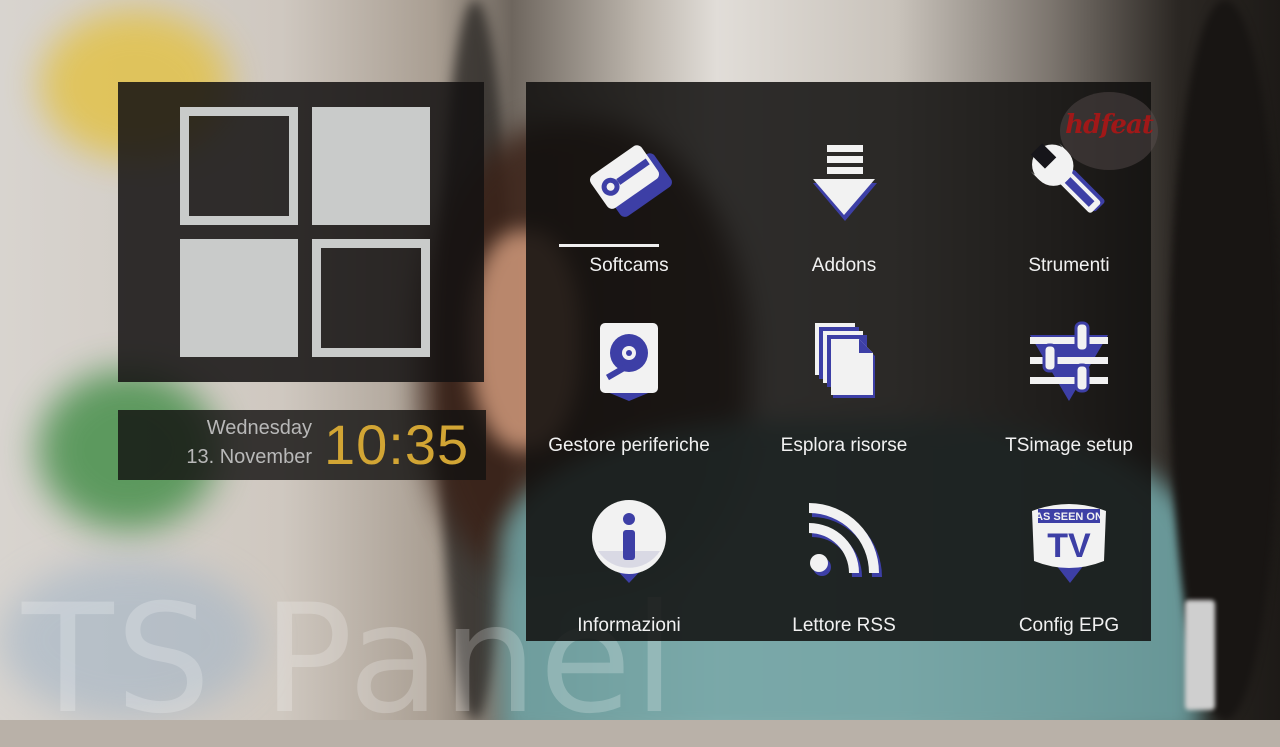 This screenshot has width=1280, height=747. Describe the element at coordinates (1069, 361) in the screenshot. I see `sliders-icon` at that location.